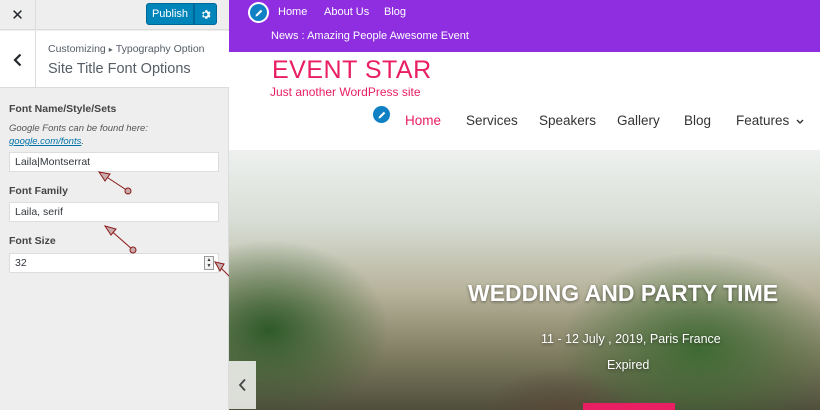 This screenshot has height=410, width=820. I want to click on top-nav-blog: Blog, so click(395, 12).